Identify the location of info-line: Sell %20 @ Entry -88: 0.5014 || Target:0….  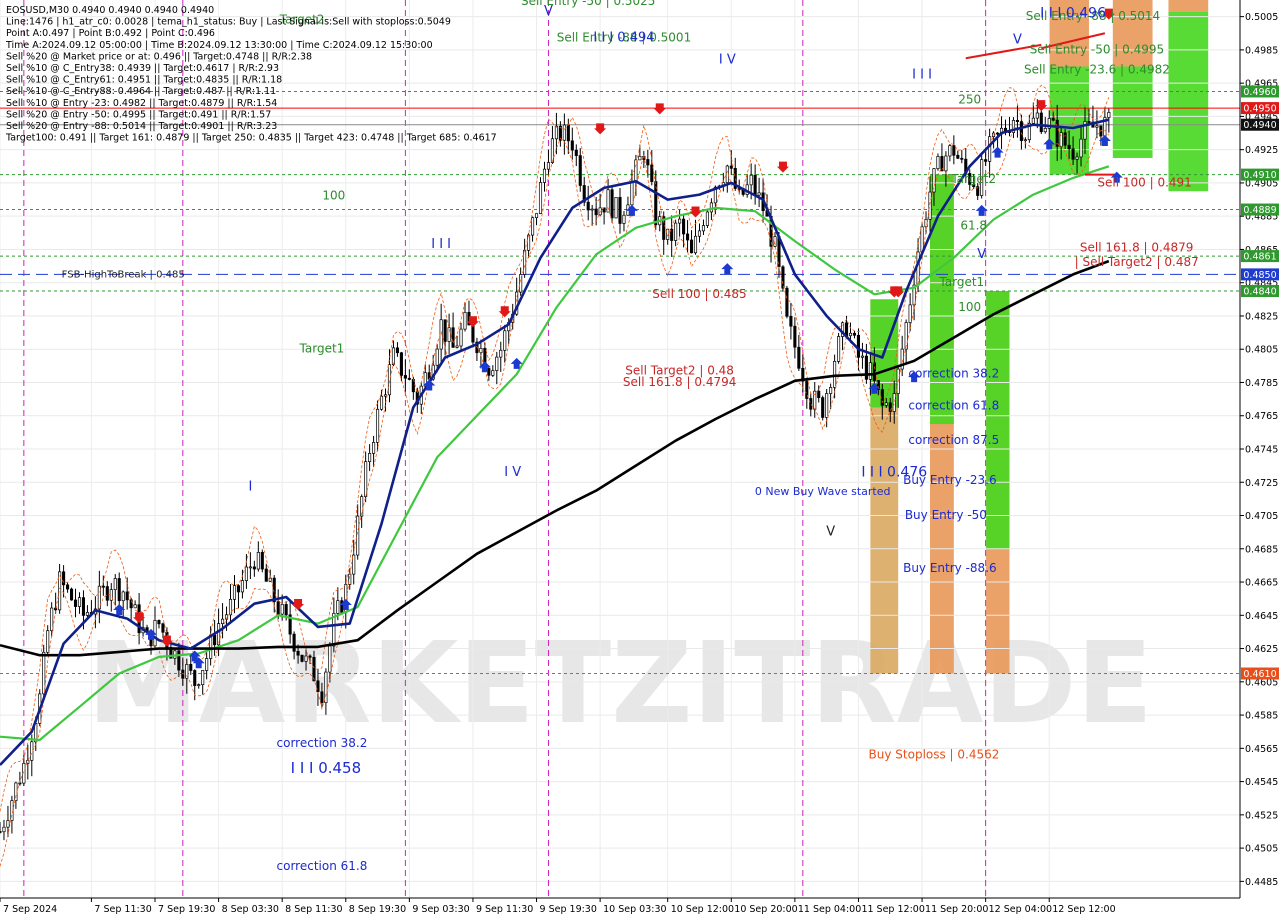
(141, 126).